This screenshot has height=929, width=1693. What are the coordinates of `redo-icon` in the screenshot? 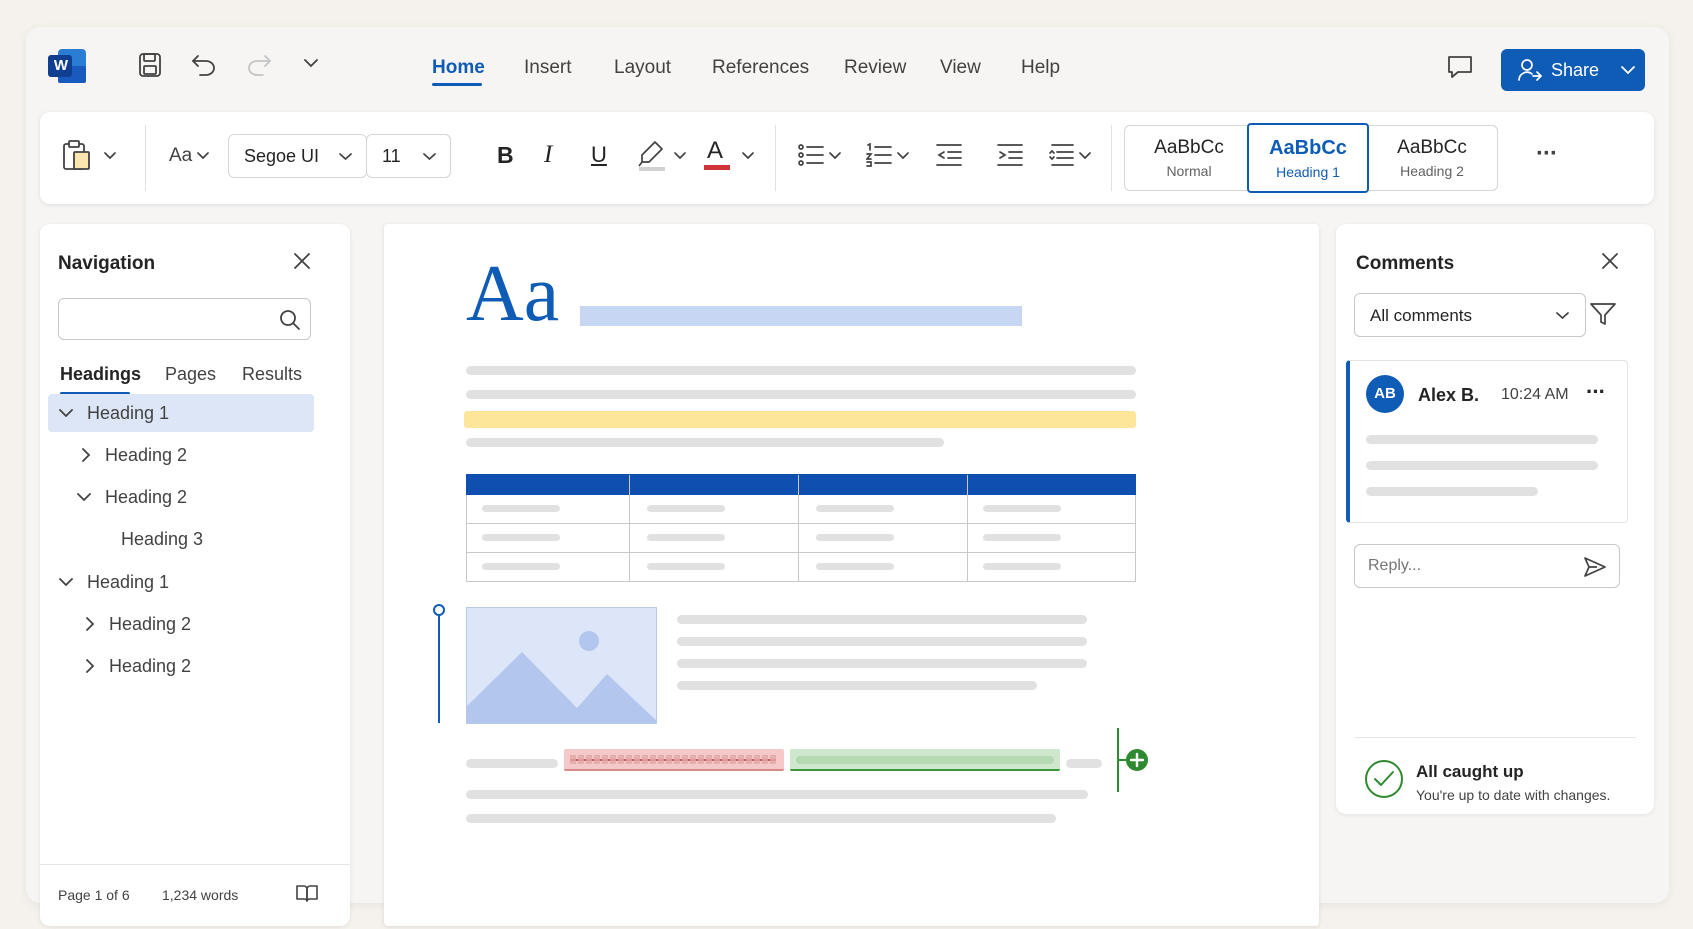 It's located at (259, 65).